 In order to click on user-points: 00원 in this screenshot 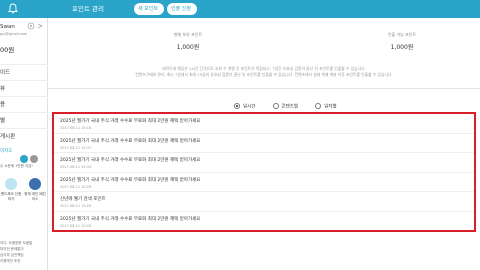, I will do `click(7, 50)`.